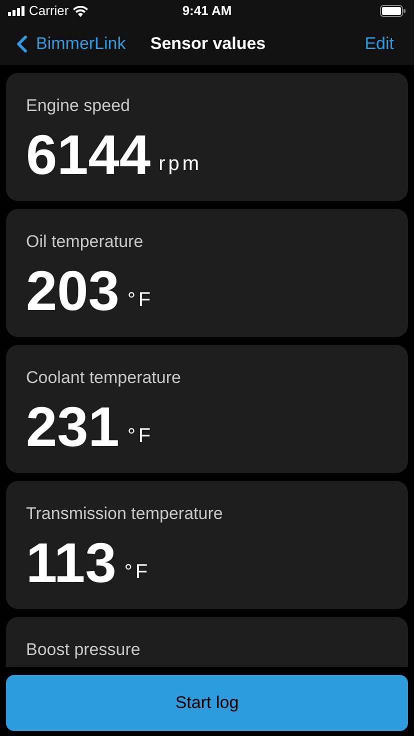  What do you see at coordinates (103, 378) in the screenshot?
I see `sensor-label: Coolant temperature` at bounding box center [103, 378].